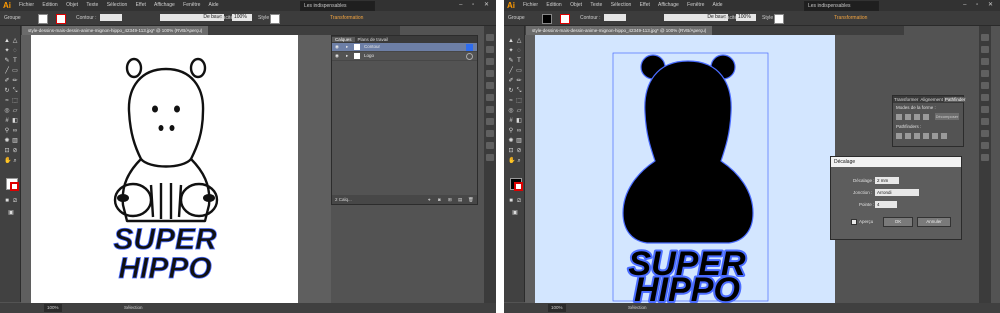 The image size is (1000, 313). What do you see at coordinates (917, 136) in the screenshot?
I see `merge-icon` at bounding box center [917, 136].